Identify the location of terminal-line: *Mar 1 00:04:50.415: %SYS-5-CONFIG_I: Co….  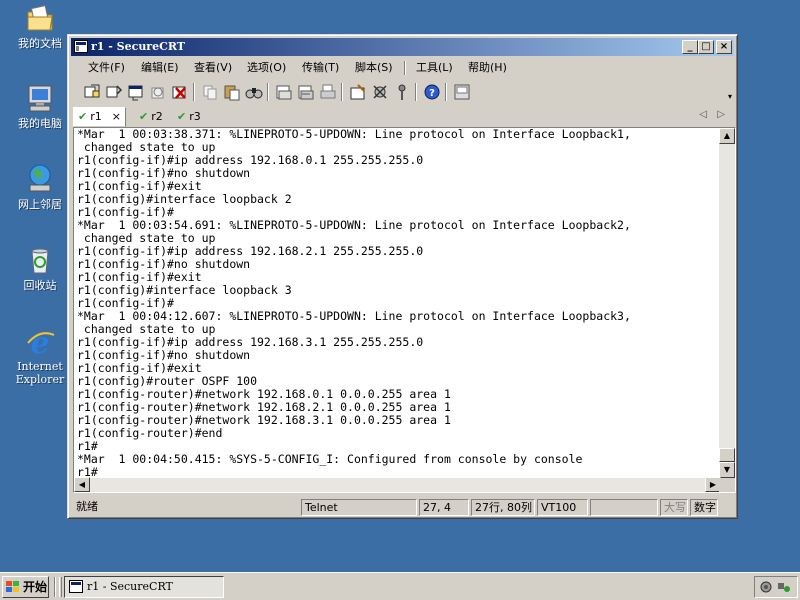
(330, 459).